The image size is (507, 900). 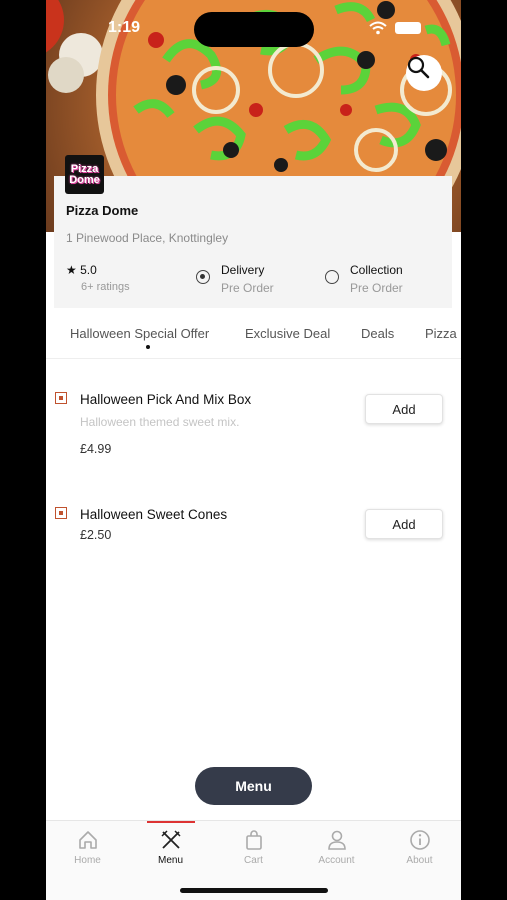 I want to click on nav-cart-label: Cart, so click(x=253, y=860).